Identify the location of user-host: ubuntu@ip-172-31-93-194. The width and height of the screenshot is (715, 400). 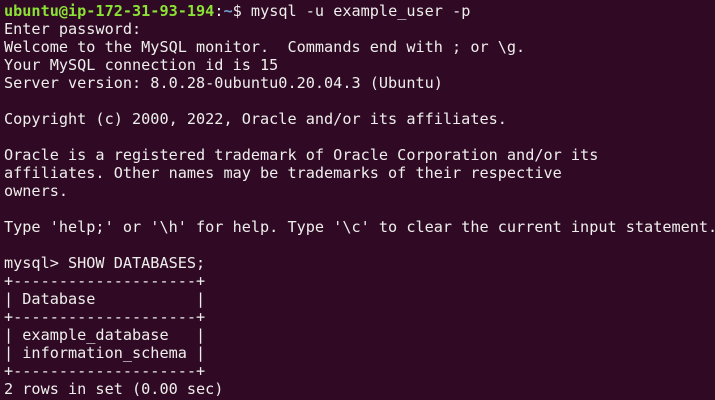
(109, 11).